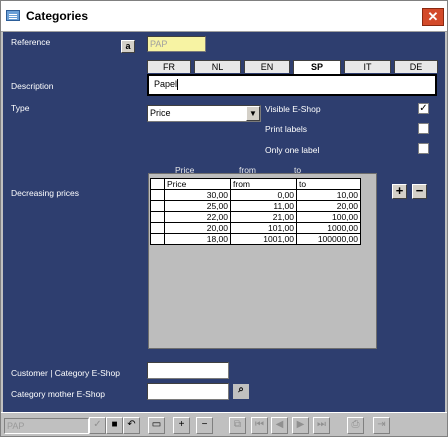  What do you see at coordinates (355, 425) in the screenshot?
I see `print-icon: ⎙` at bounding box center [355, 425].